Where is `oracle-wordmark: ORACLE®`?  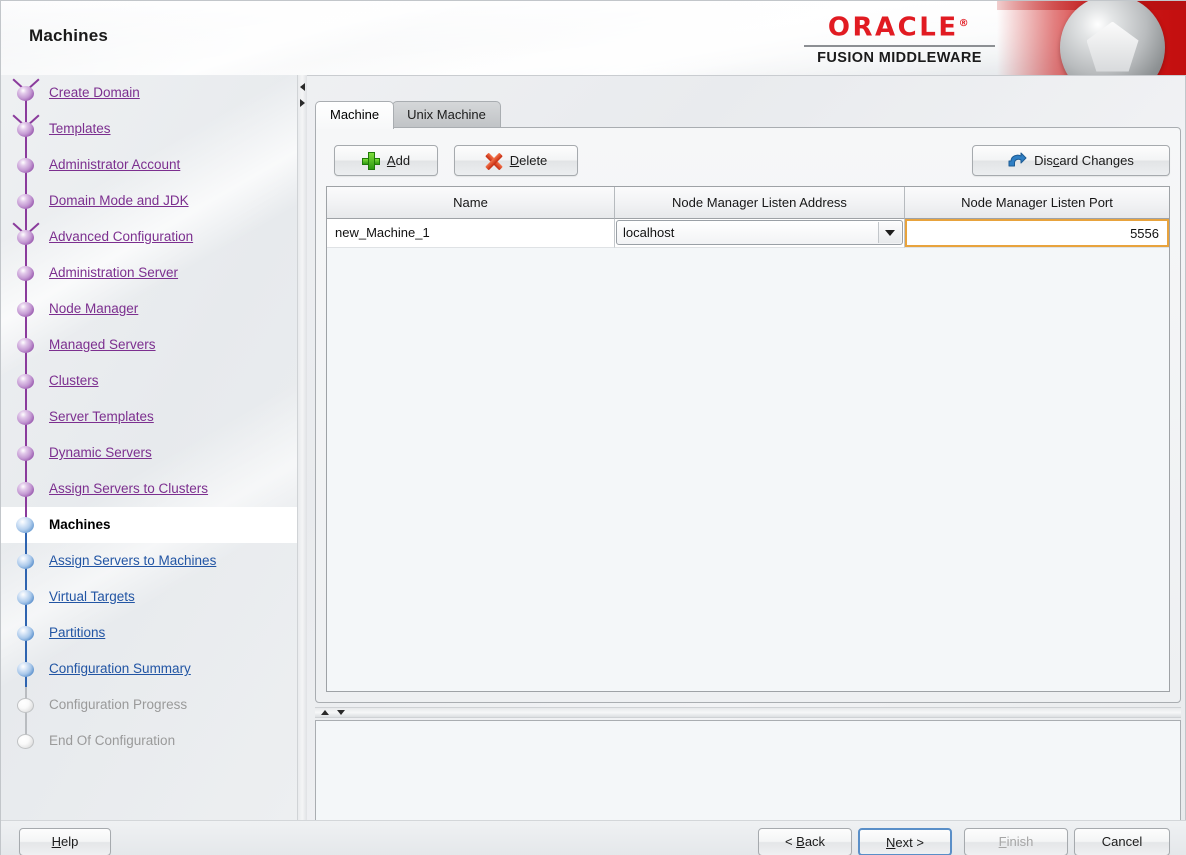 oracle-wordmark: ORACLE® is located at coordinates (899, 26).